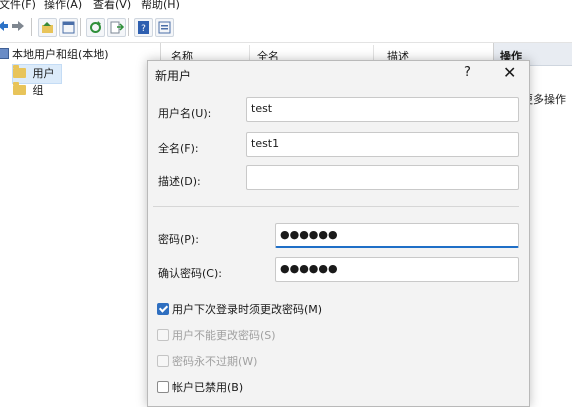 This screenshot has width=572, height=407. Describe the element at coordinates (179, 181) in the screenshot. I see `description-label: 描述(D):` at that location.